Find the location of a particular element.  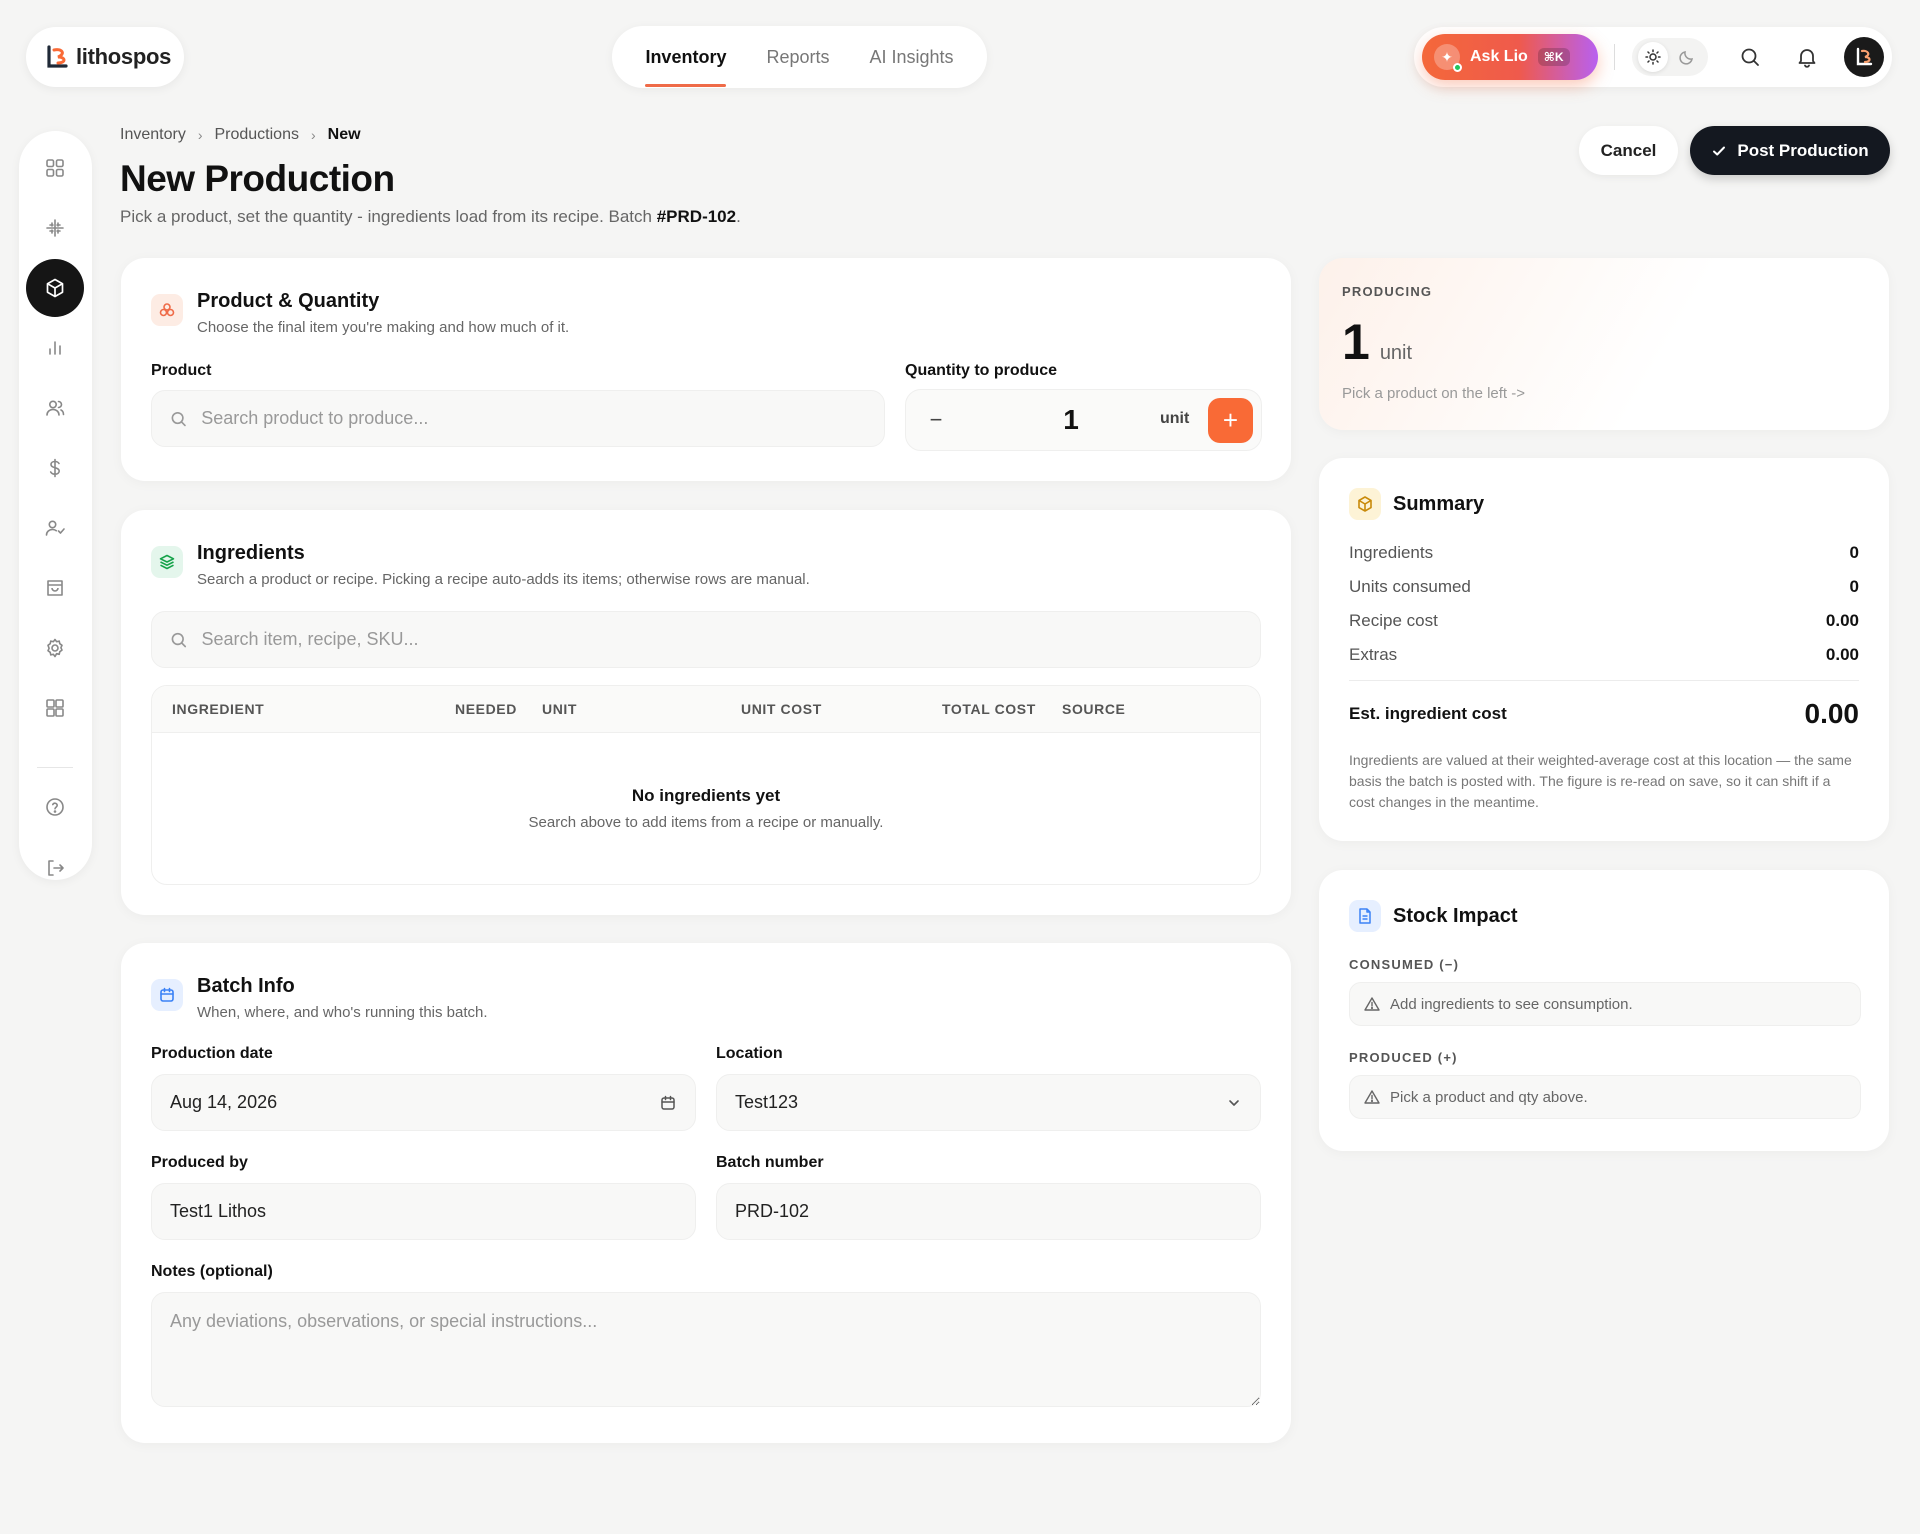

product-search-input is located at coordinates (533, 418).